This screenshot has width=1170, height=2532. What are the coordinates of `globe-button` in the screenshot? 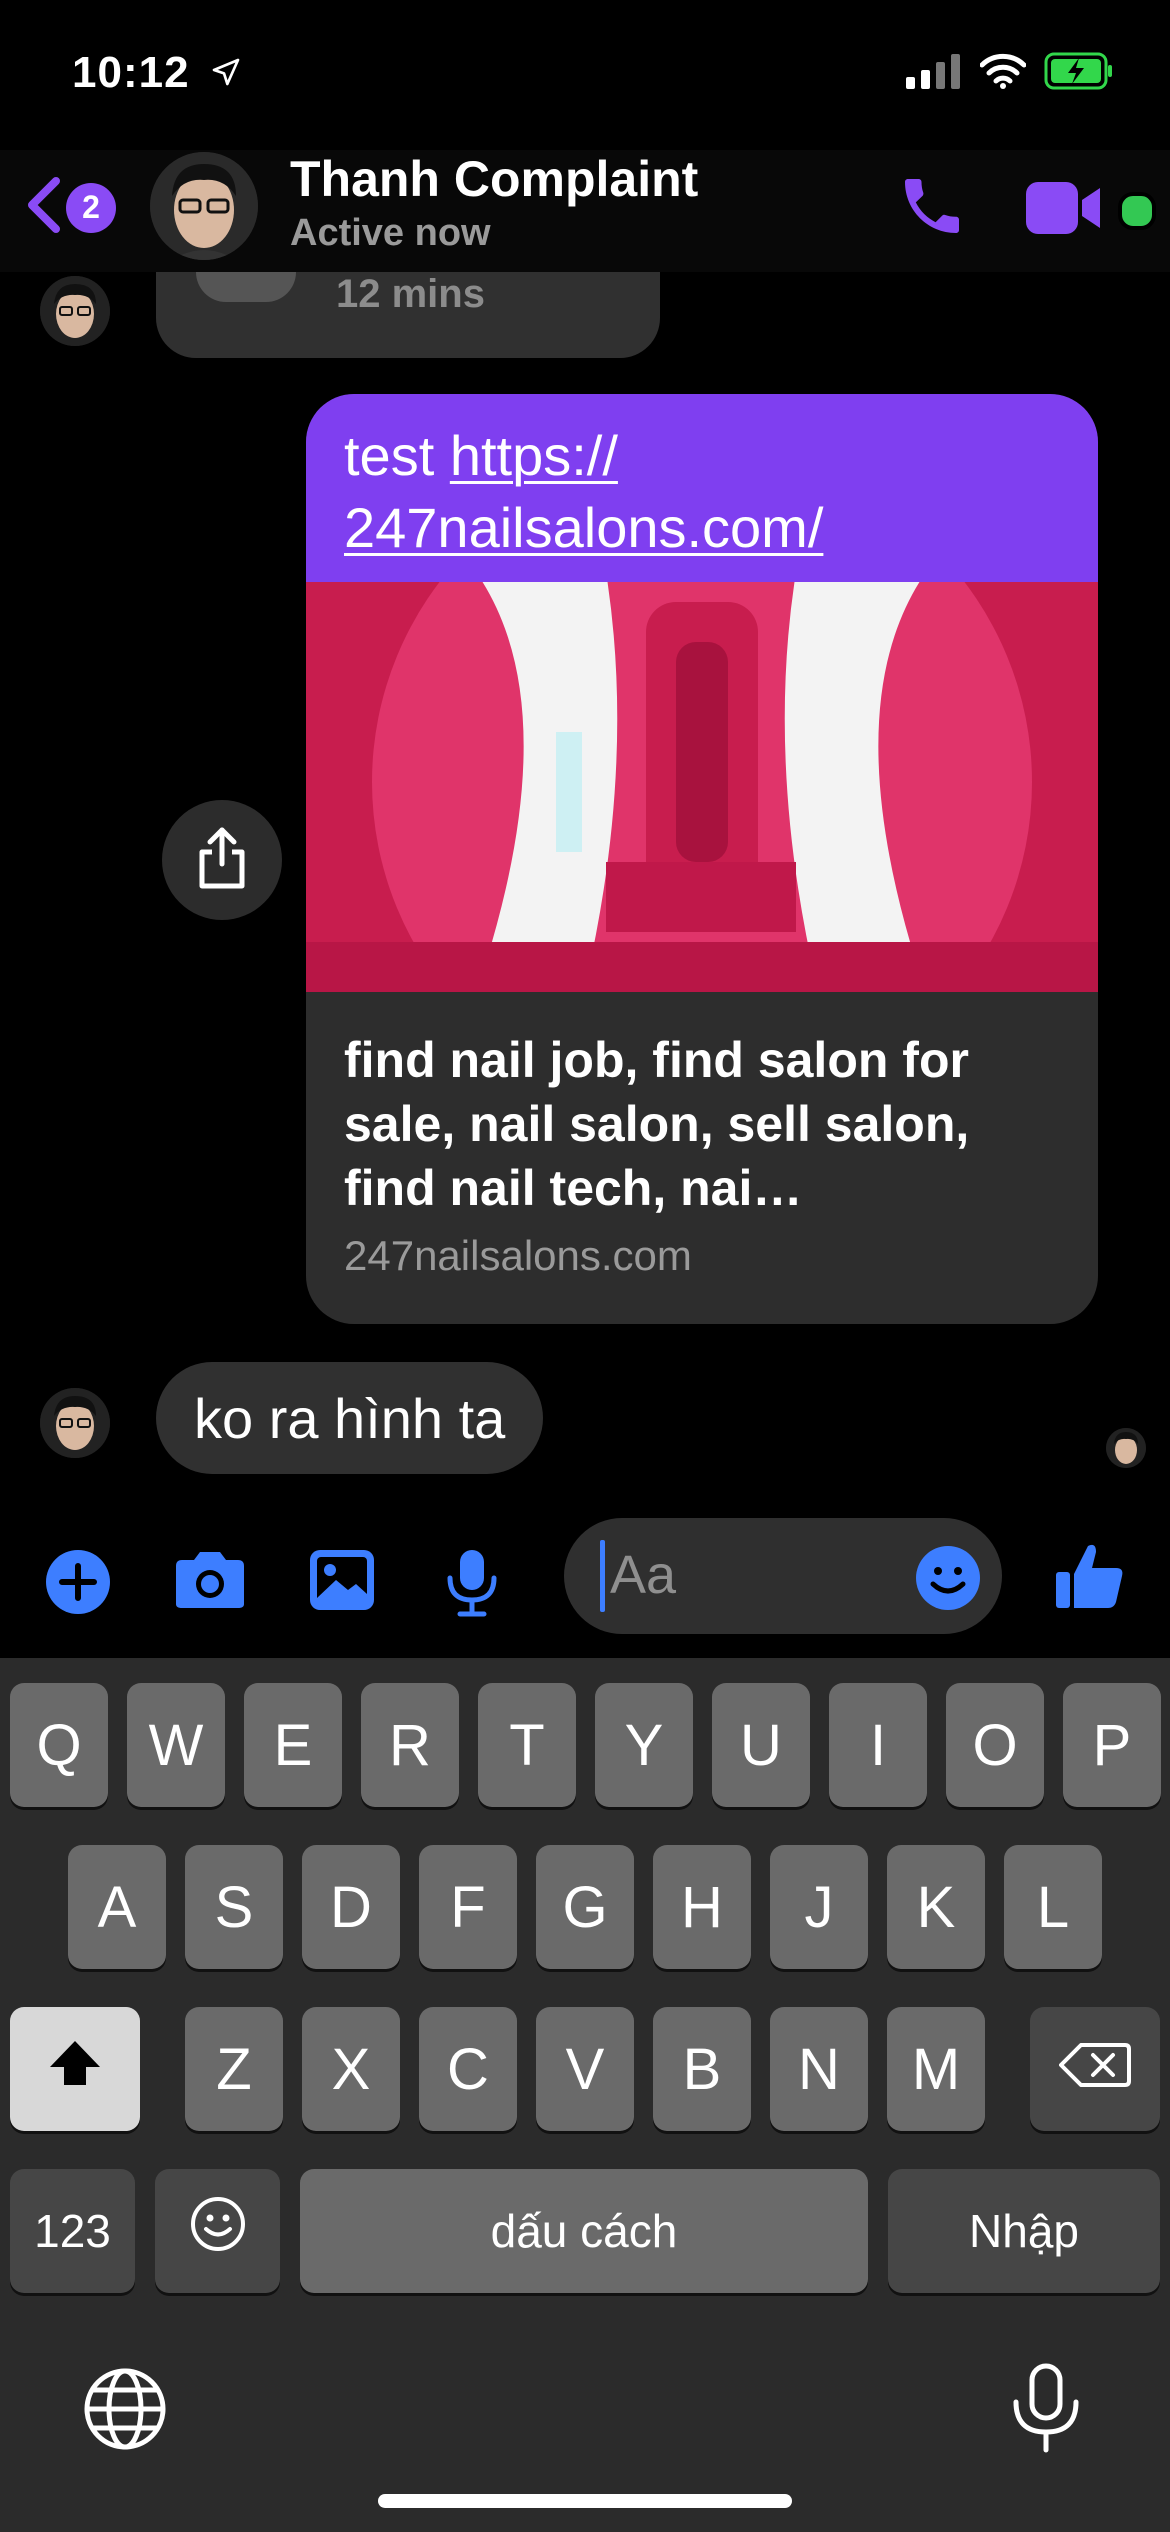 It's located at (125, 2411).